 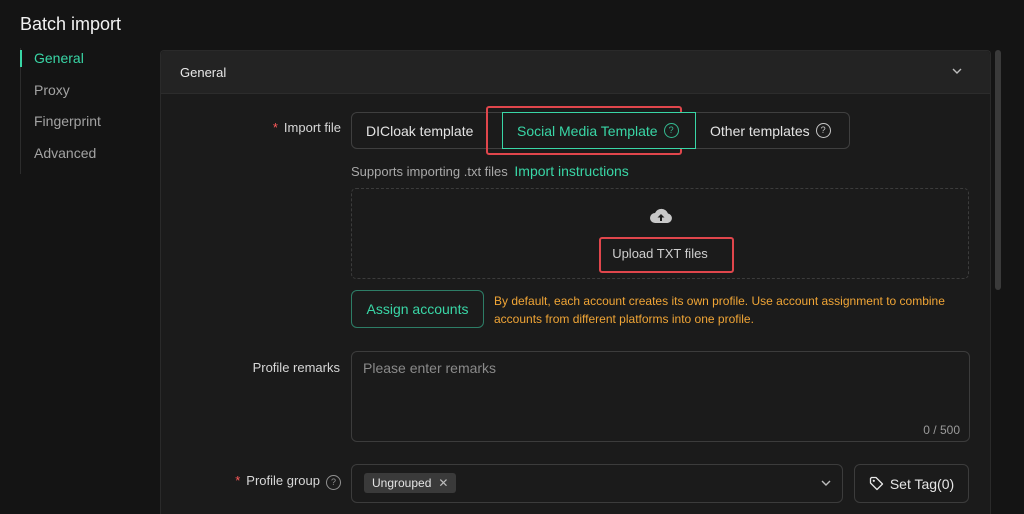 What do you see at coordinates (571, 171) in the screenshot?
I see `import-instructions-link: Import instructions` at bounding box center [571, 171].